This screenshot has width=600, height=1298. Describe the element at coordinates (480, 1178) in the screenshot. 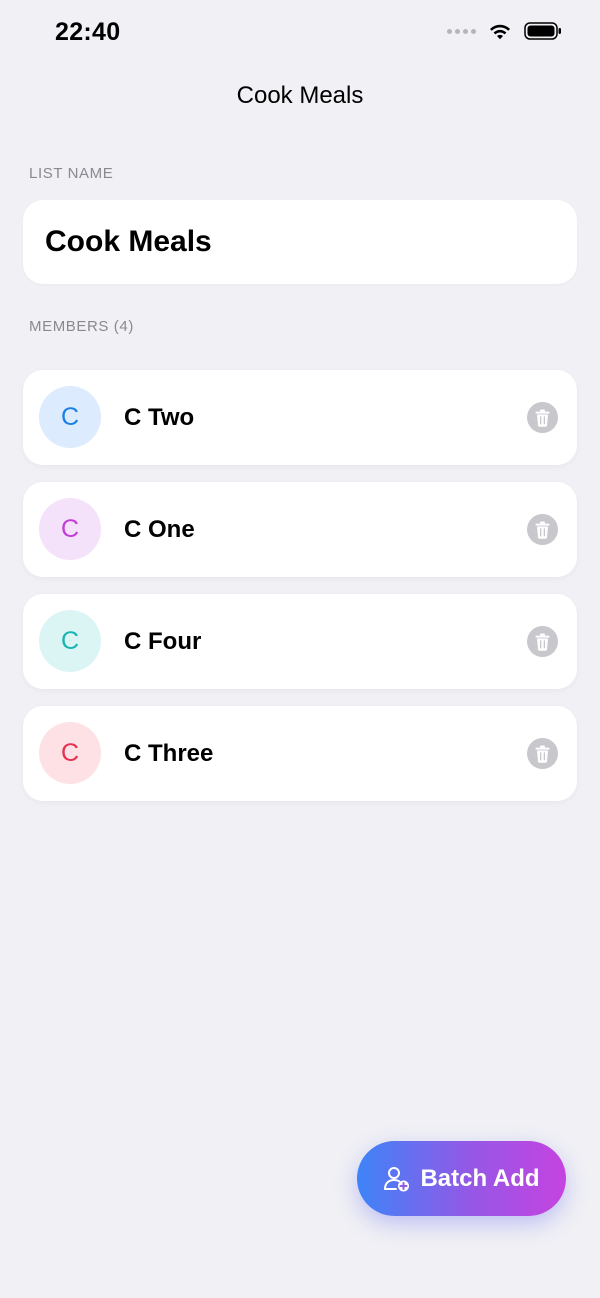

I see `batch-add-label: Batch Add` at that location.